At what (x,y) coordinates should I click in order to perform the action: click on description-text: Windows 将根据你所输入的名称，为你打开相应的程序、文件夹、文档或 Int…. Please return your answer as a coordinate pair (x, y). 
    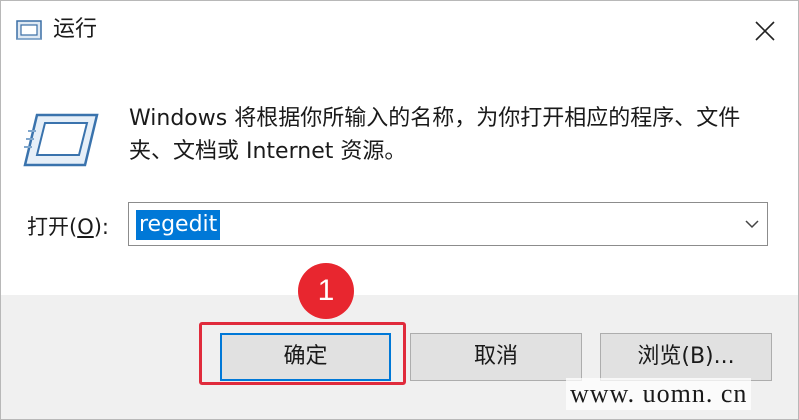
    Looking at the image, I should click on (435, 135).